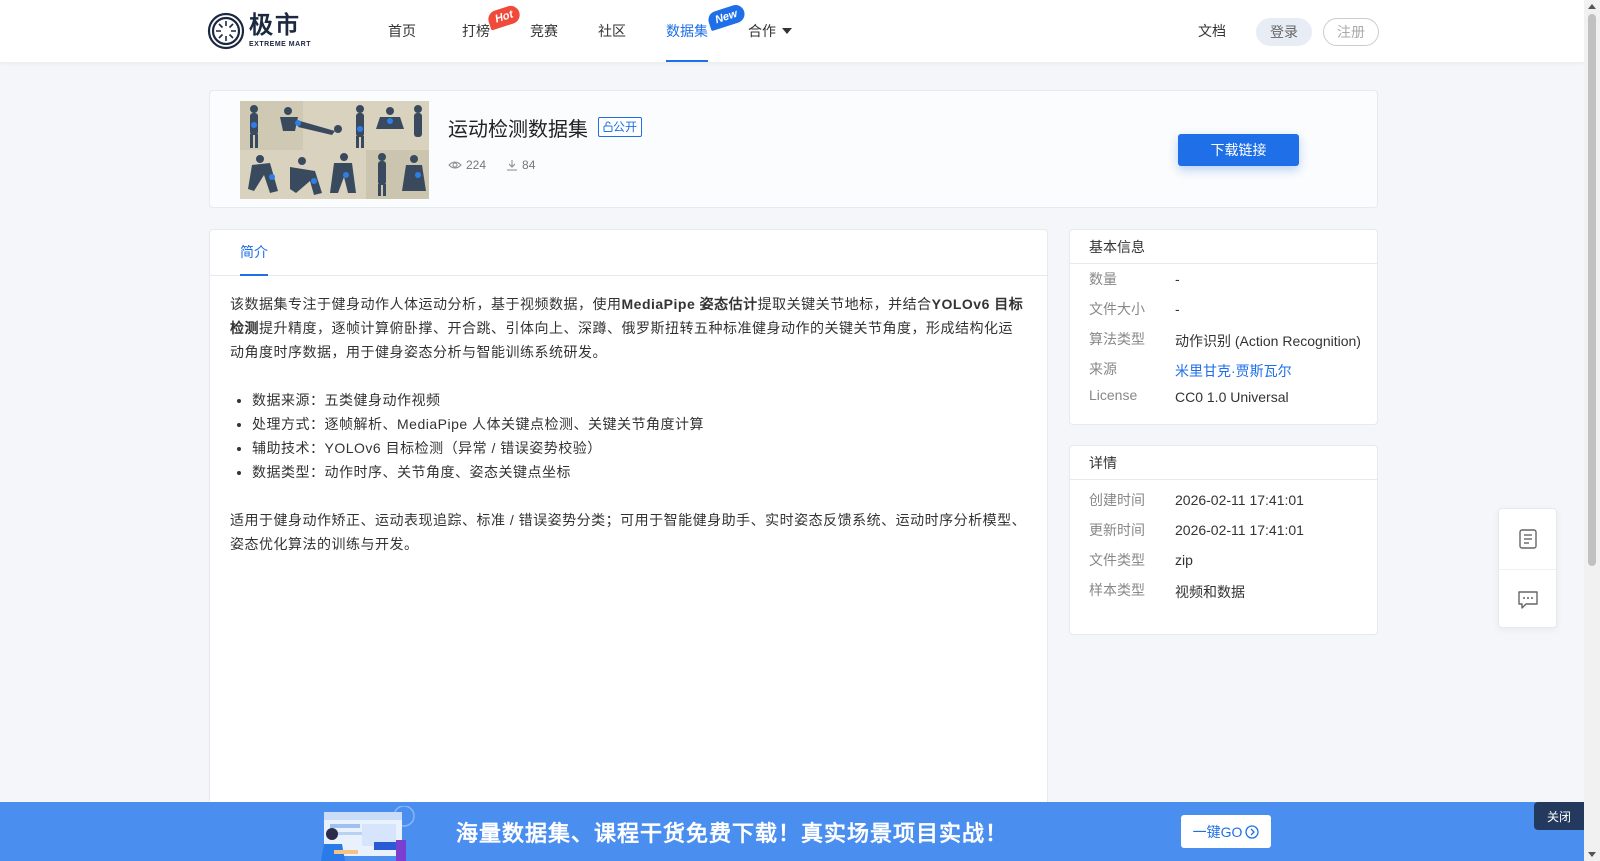 The height and width of the screenshot is (861, 1600). I want to click on download-link-button: 下载链接, so click(1238, 150).